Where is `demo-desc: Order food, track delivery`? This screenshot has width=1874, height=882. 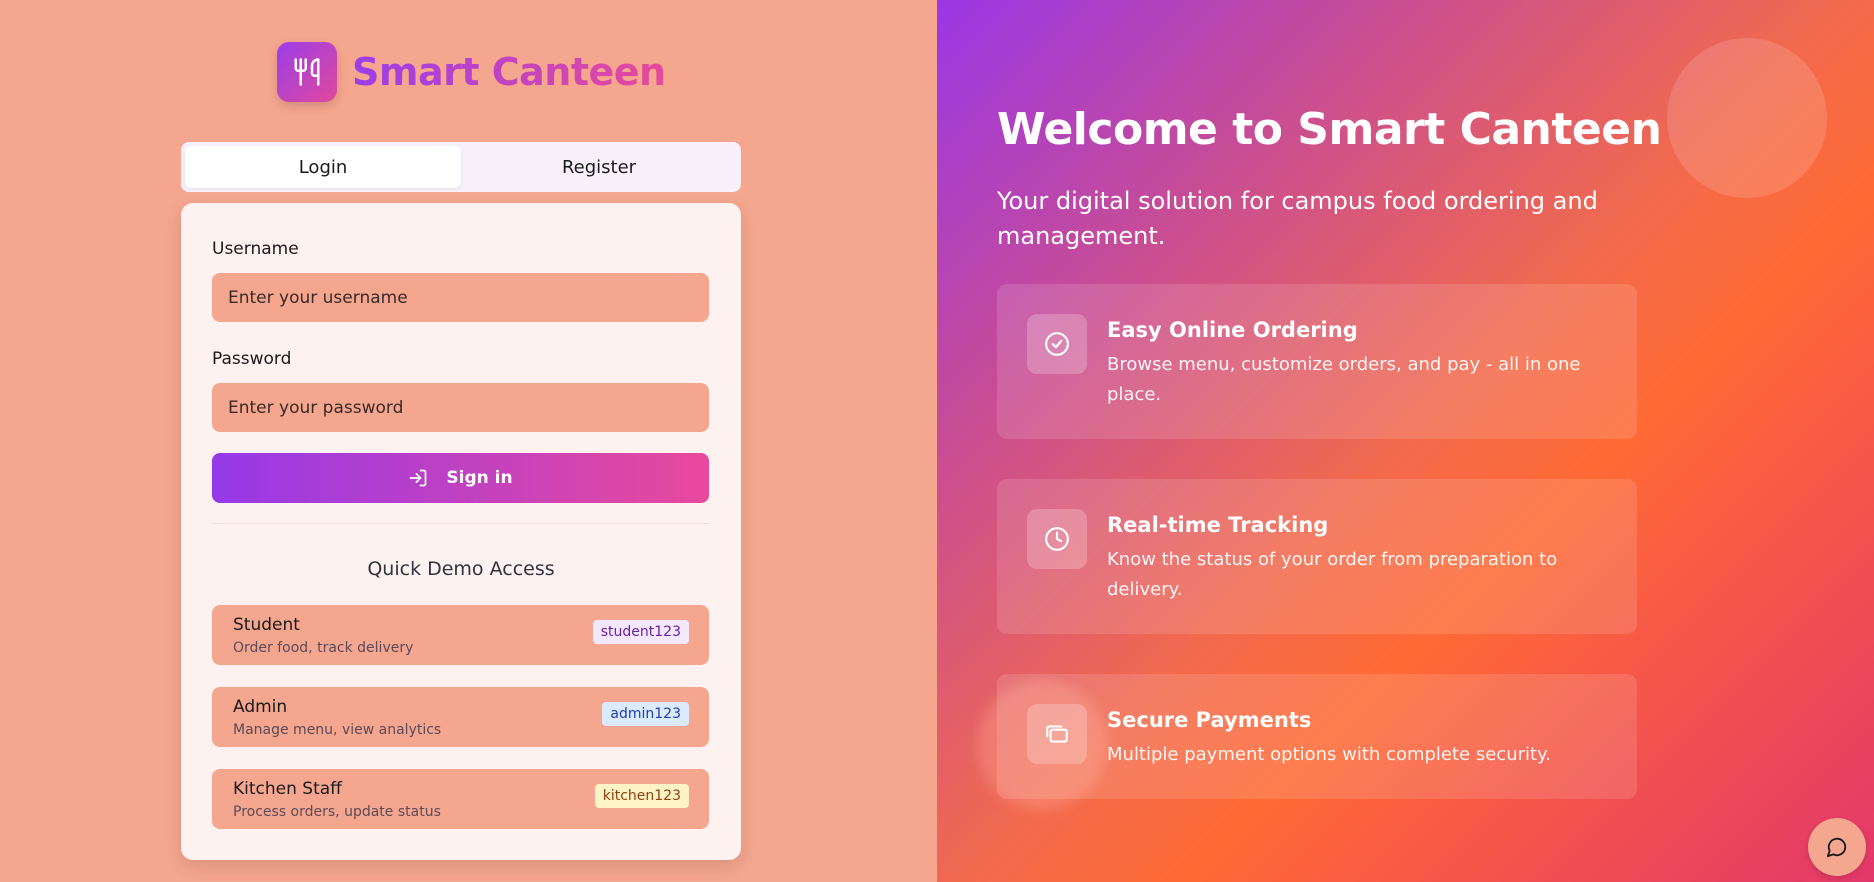 demo-desc: Order food, track delivery is located at coordinates (323, 648).